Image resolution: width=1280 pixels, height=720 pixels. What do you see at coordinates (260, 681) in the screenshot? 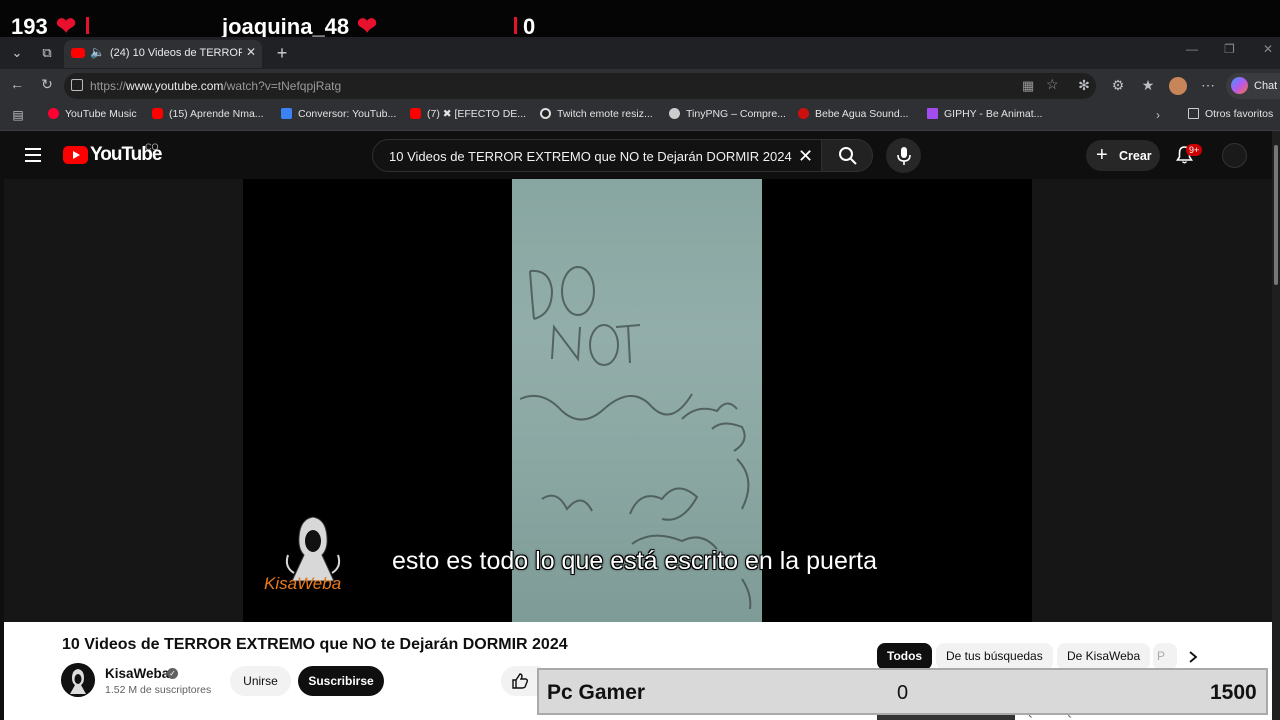
I see `join-button: Unirse` at bounding box center [260, 681].